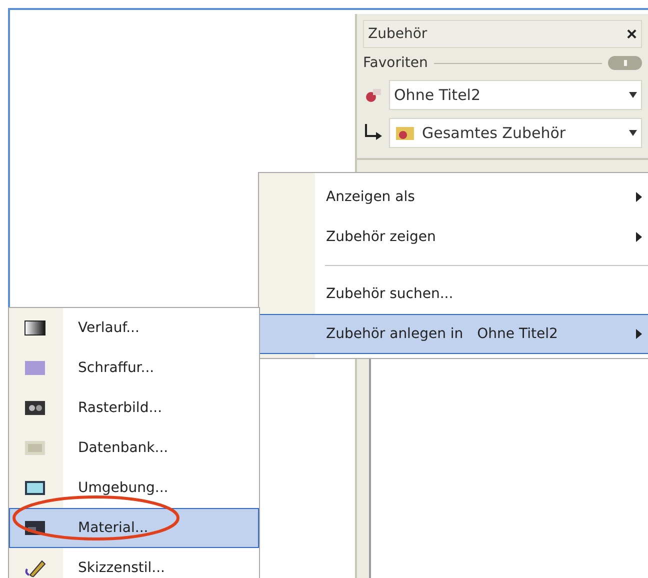 This screenshot has width=648, height=578. I want to click on hatch-icon, so click(35, 368).